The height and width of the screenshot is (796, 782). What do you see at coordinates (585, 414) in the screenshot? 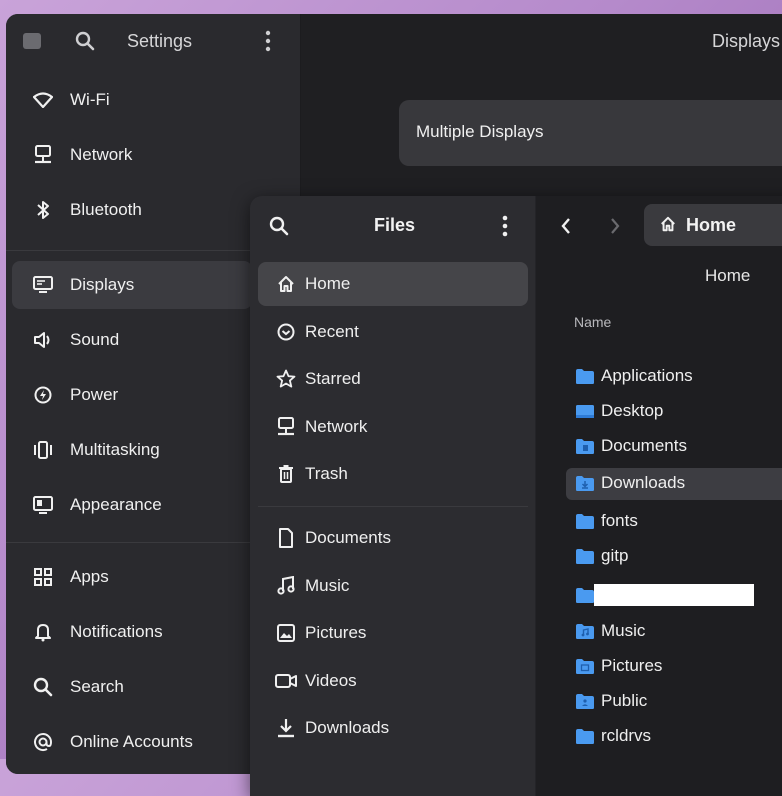
I see `desktop-folder-icon` at bounding box center [585, 414].